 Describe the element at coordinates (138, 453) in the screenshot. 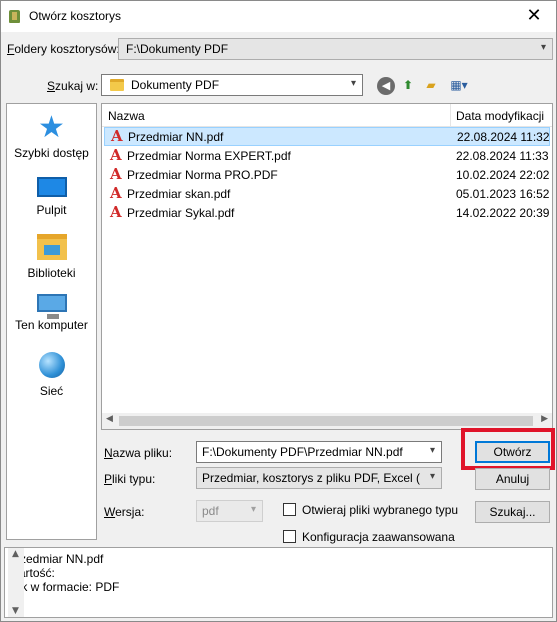

I see `filename-label: Nazwa pliku:` at that location.